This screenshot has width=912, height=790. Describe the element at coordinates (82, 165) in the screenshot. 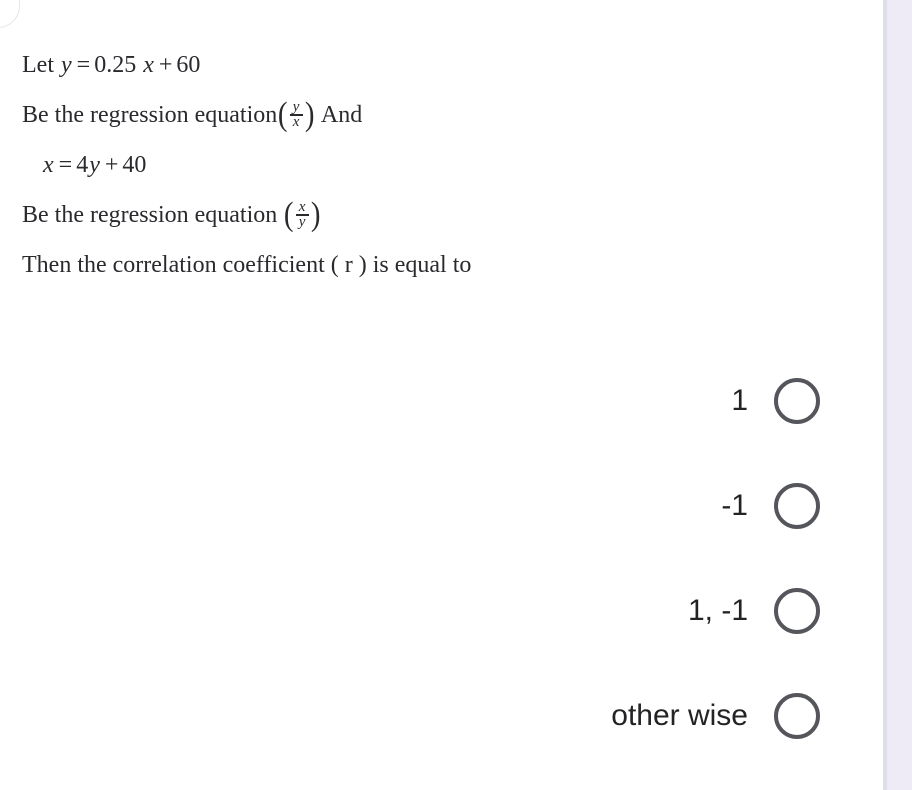

I see `equation-2-coefficient: 4` at that location.